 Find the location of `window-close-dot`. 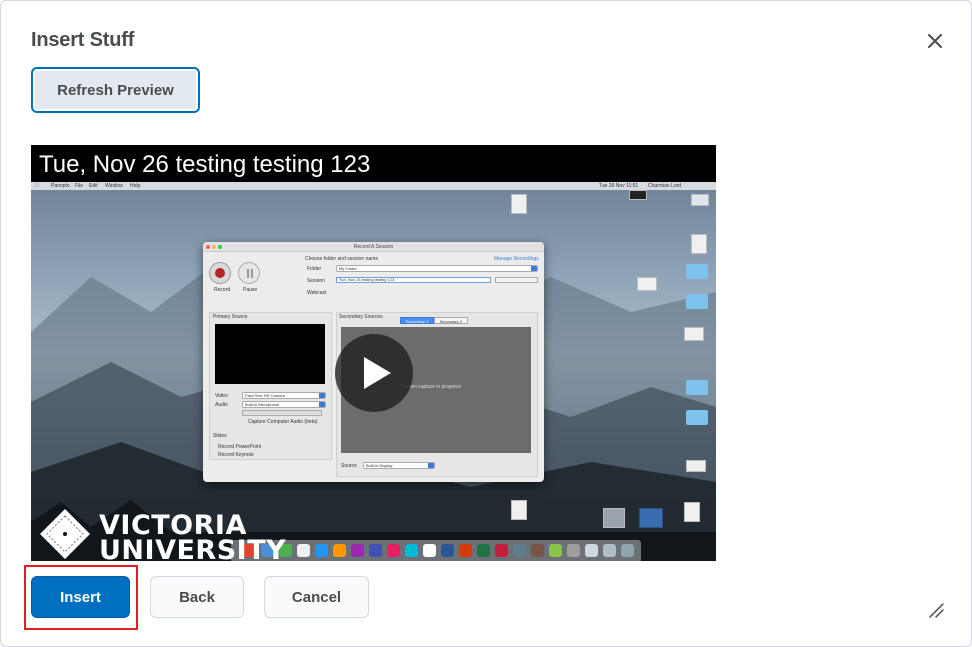

window-close-dot is located at coordinates (208, 247).